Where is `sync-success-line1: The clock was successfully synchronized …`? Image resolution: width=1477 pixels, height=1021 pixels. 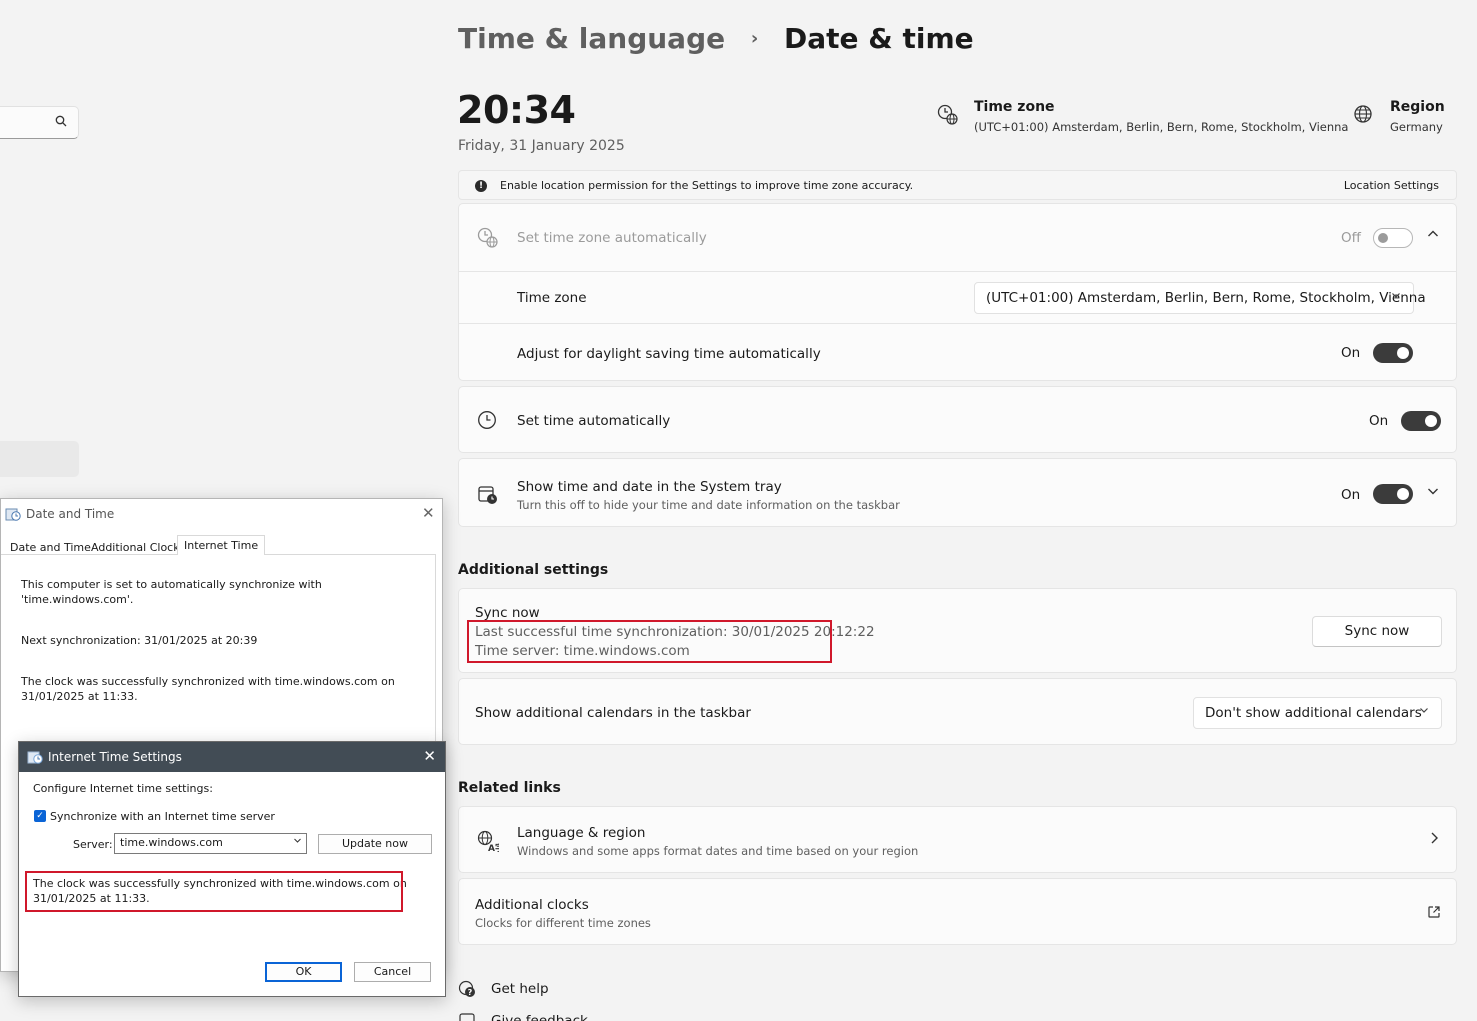 sync-success-line1: The clock was successfully synchronized … is located at coordinates (208, 681).